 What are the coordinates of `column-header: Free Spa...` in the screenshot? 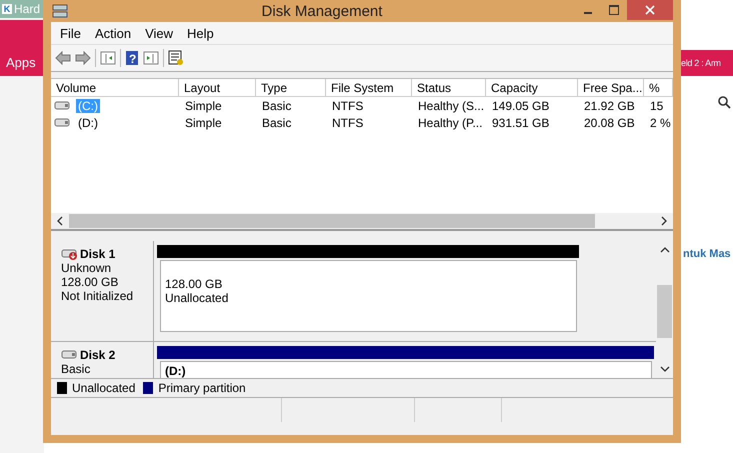 It's located at (611, 88).